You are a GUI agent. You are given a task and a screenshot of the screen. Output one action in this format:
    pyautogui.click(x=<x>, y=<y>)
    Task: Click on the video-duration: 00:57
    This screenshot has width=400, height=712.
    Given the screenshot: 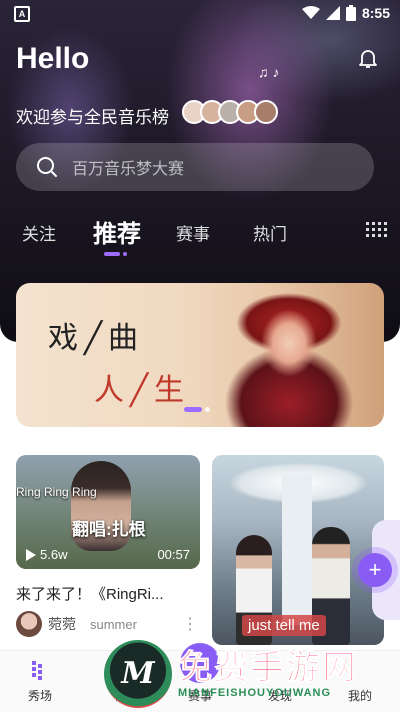 What is the action you would take?
    pyautogui.click(x=173, y=554)
    